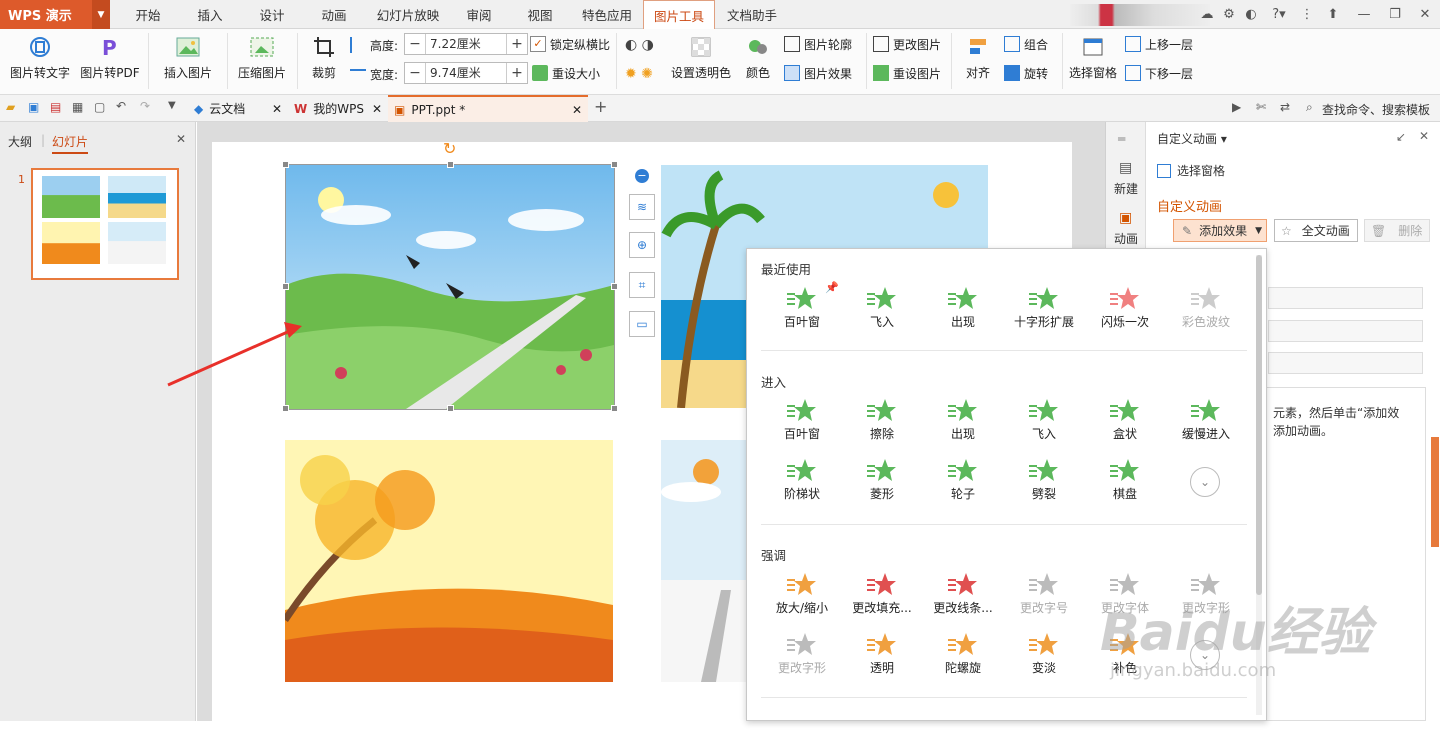  Describe the element at coordinates (145, 106) in the screenshot. I see `redo-icon: ↷` at that location.